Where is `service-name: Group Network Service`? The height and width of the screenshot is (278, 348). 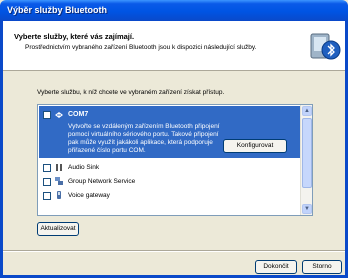 service-name: Group Network Service is located at coordinates (102, 181).